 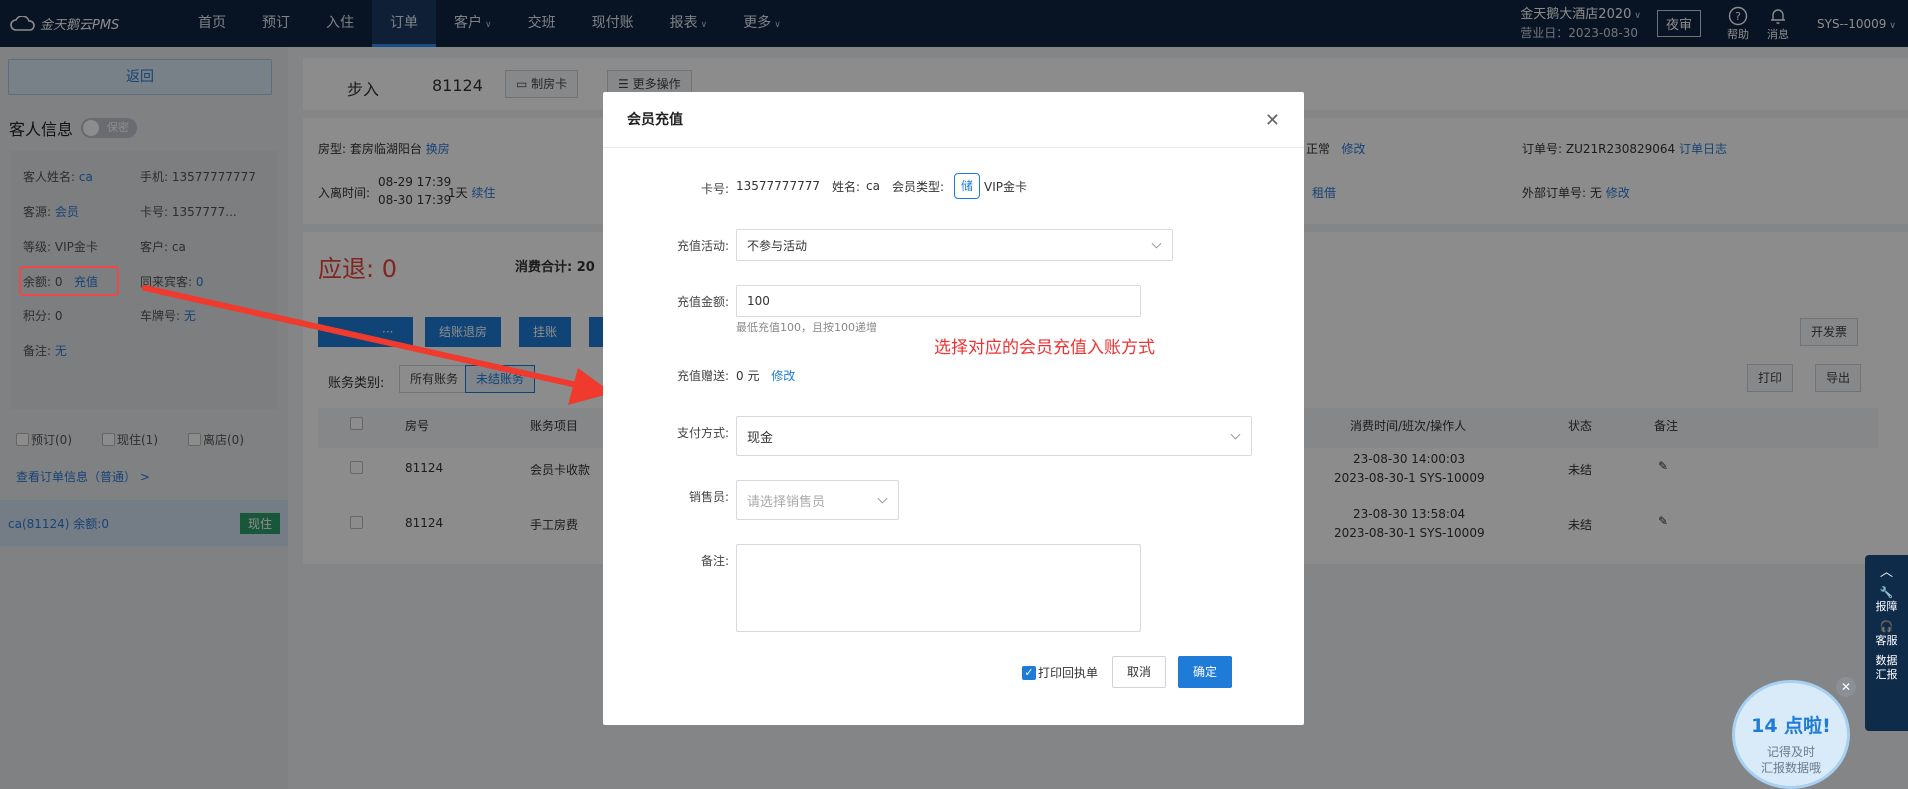 What do you see at coordinates (1791, 726) in the screenshot?
I see `reminder-title: 14 点啦!` at bounding box center [1791, 726].